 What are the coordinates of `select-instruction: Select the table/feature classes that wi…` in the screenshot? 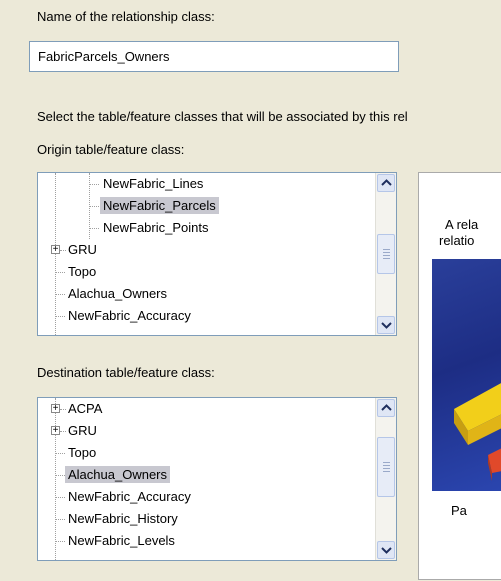 It's located at (222, 116).